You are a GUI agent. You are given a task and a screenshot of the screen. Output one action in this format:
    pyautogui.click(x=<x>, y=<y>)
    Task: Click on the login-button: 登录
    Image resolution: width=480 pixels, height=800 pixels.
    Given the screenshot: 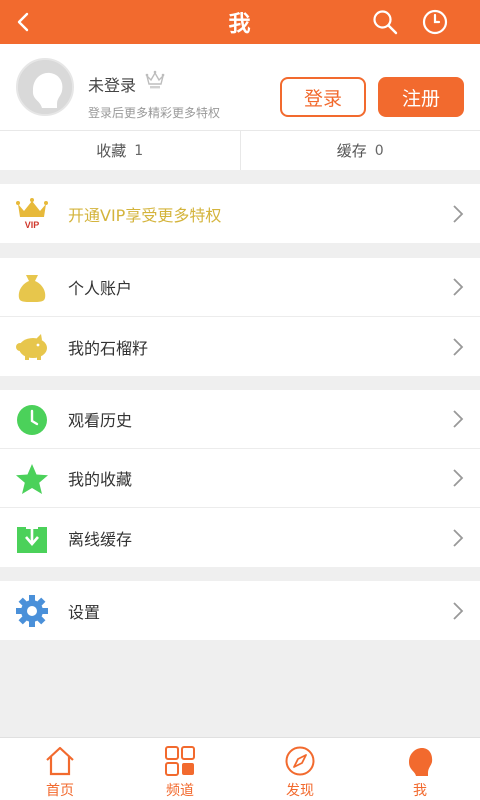 What is the action you would take?
    pyautogui.click(x=323, y=97)
    